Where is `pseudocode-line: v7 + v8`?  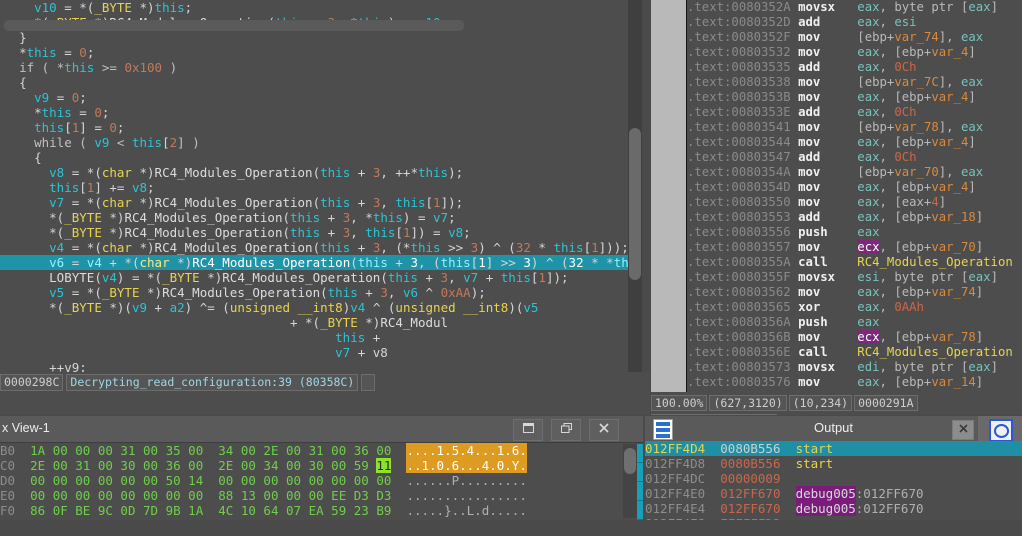
pseudocode-line: v7 + v8 is located at coordinates (315, 352).